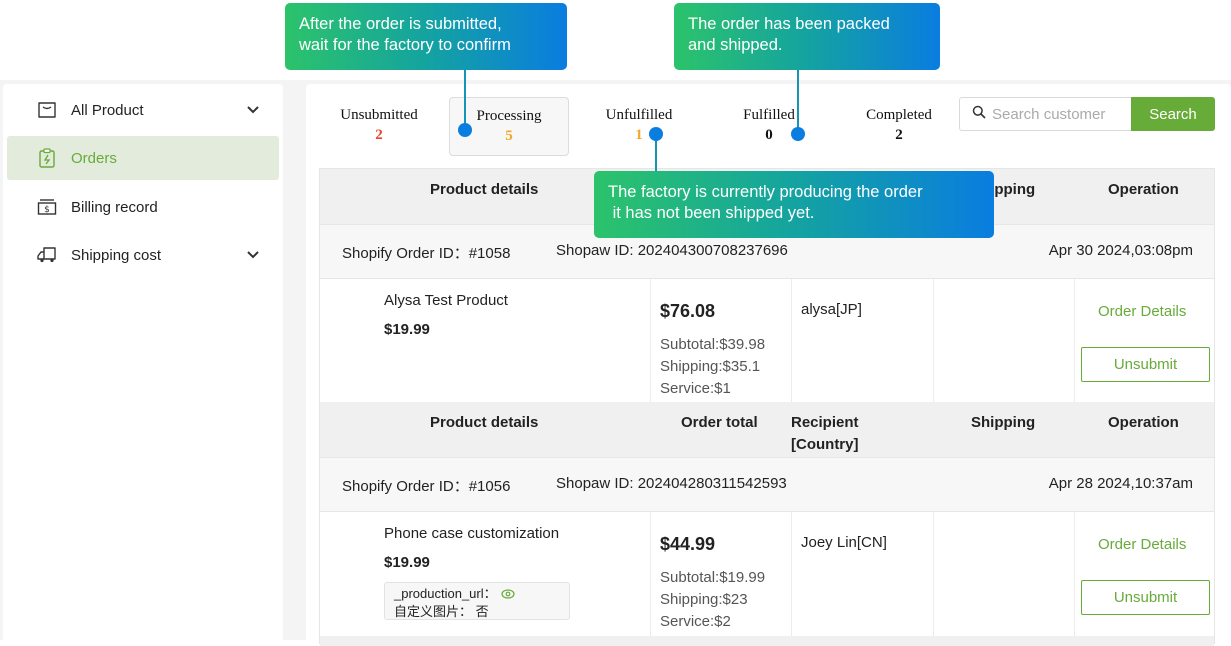  Describe the element at coordinates (94, 158) in the screenshot. I see `sidebar-item-label: Orders` at that location.